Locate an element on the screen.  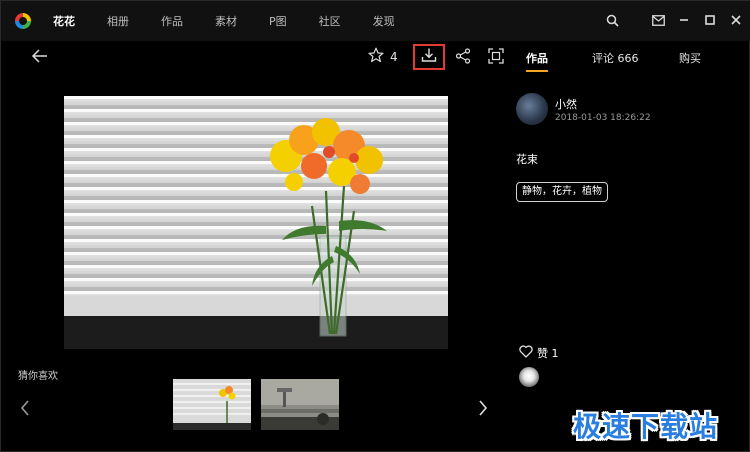
chevron-right-icon is located at coordinates (484, 408).